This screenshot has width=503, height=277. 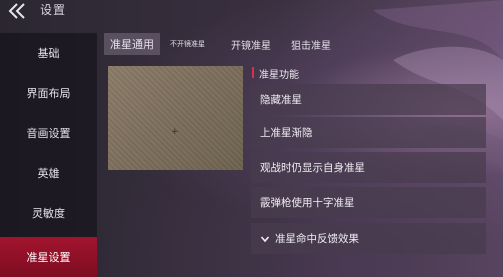 I want to click on option-label: 隐藏准星, so click(x=281, y=100).